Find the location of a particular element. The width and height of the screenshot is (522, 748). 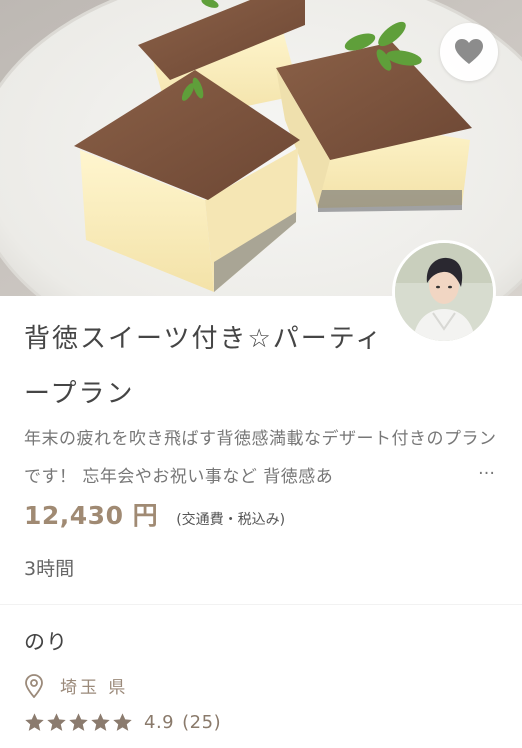

provider-photo is located at coordinates (444, 292).